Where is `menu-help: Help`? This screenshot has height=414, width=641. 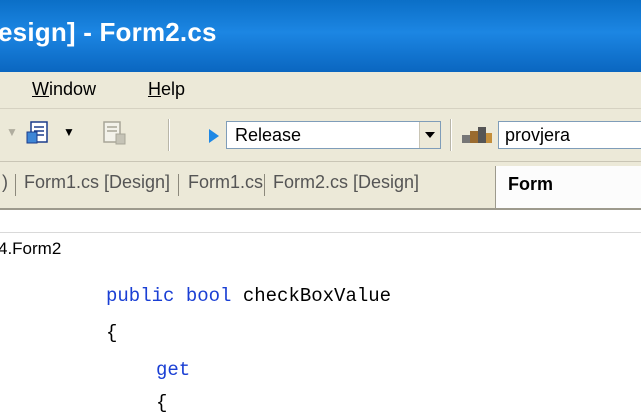
menu-help: Help is located at coordinates (166, 89).